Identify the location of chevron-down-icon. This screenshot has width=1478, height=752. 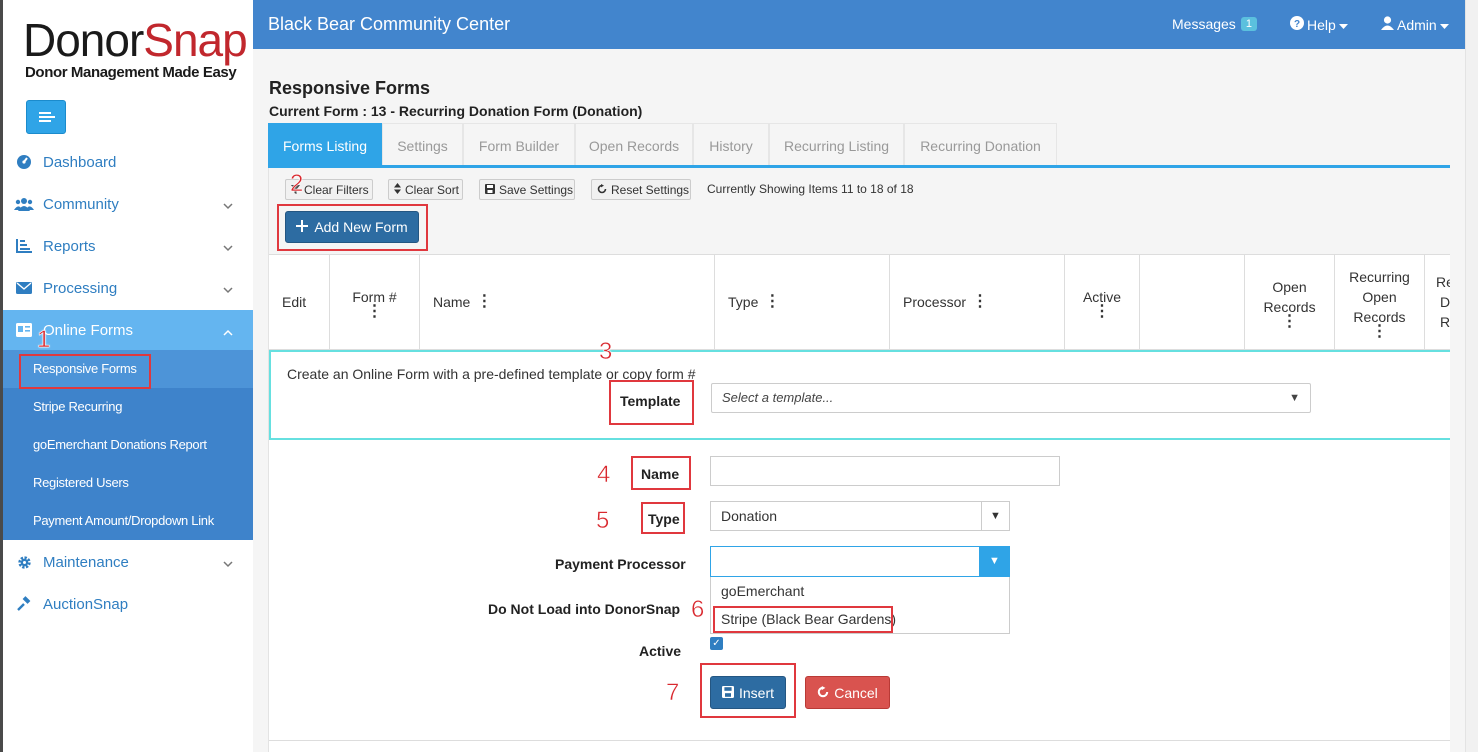
(228, 563).